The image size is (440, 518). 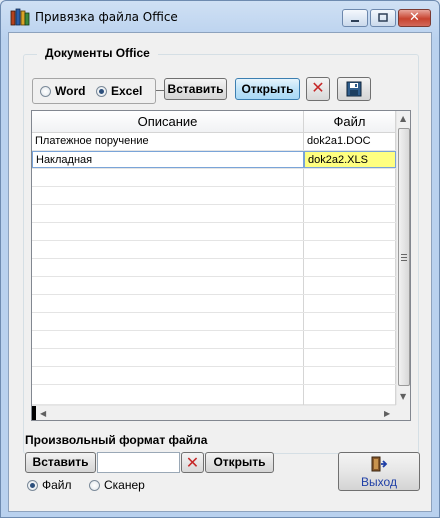 What do you see at coordinates (214, 412) in the screenshot?
I see `horizontal-scrollbar: ◀ ▶` at bounding box center [214, 412].